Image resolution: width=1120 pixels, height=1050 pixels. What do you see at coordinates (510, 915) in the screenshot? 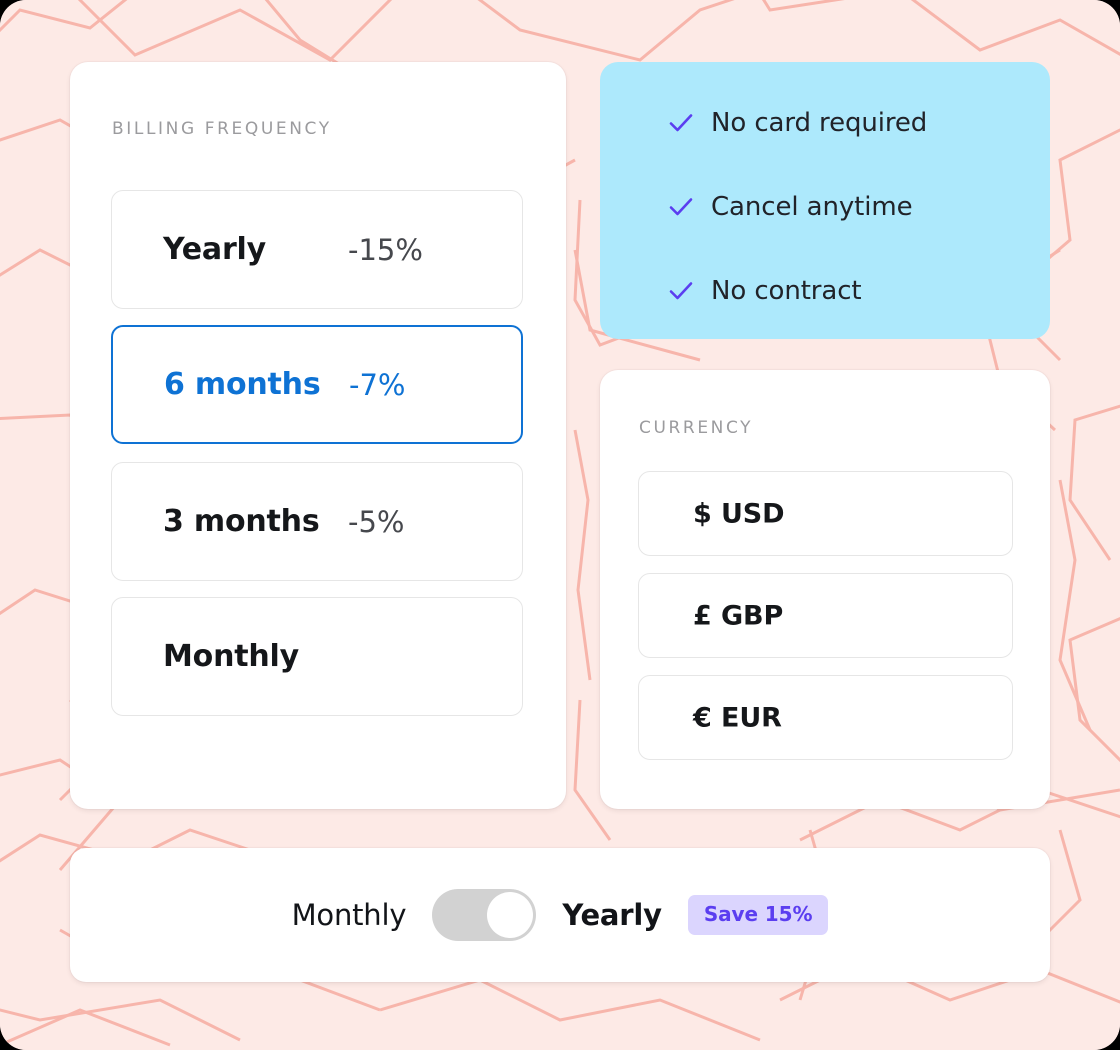
I see `toggle-knob` at bounding box center [510, 915].